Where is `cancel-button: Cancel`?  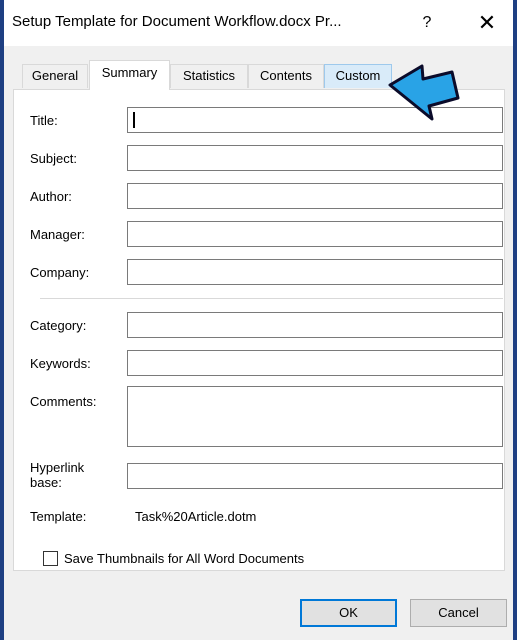 cancel-button: Cancel is located at coordinates (458, 613).